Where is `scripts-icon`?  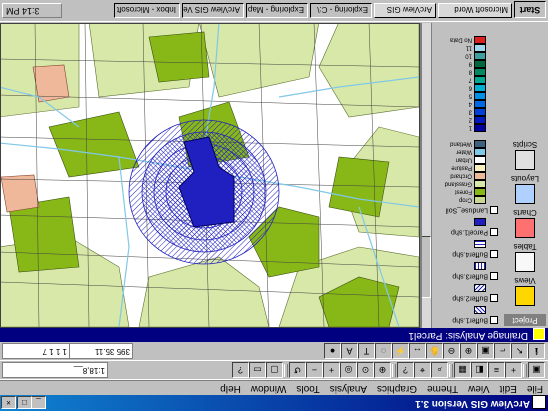
scripts-icon is located at coordinates (525, 160).